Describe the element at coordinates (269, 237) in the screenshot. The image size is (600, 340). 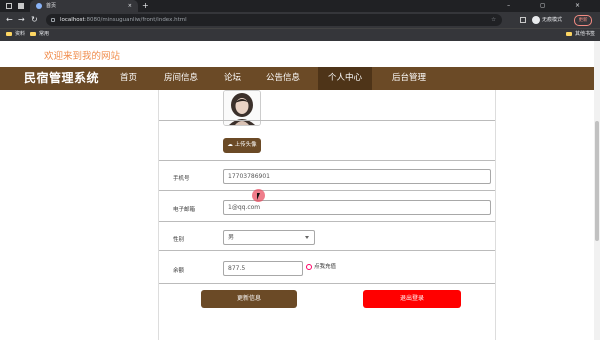
I see `gender-select: 男` at that location.